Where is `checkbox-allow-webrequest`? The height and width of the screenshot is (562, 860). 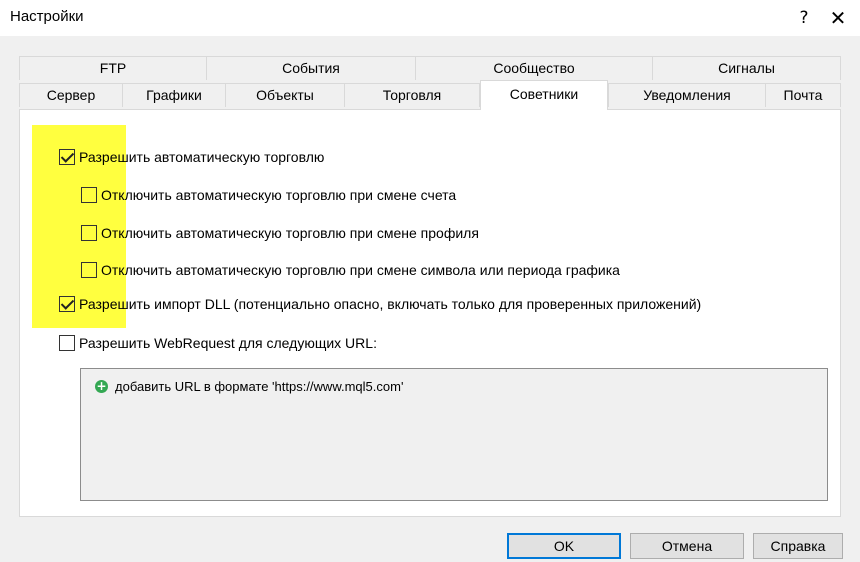 checkbox-allow-webrequest is located at coordinates (67, 343).